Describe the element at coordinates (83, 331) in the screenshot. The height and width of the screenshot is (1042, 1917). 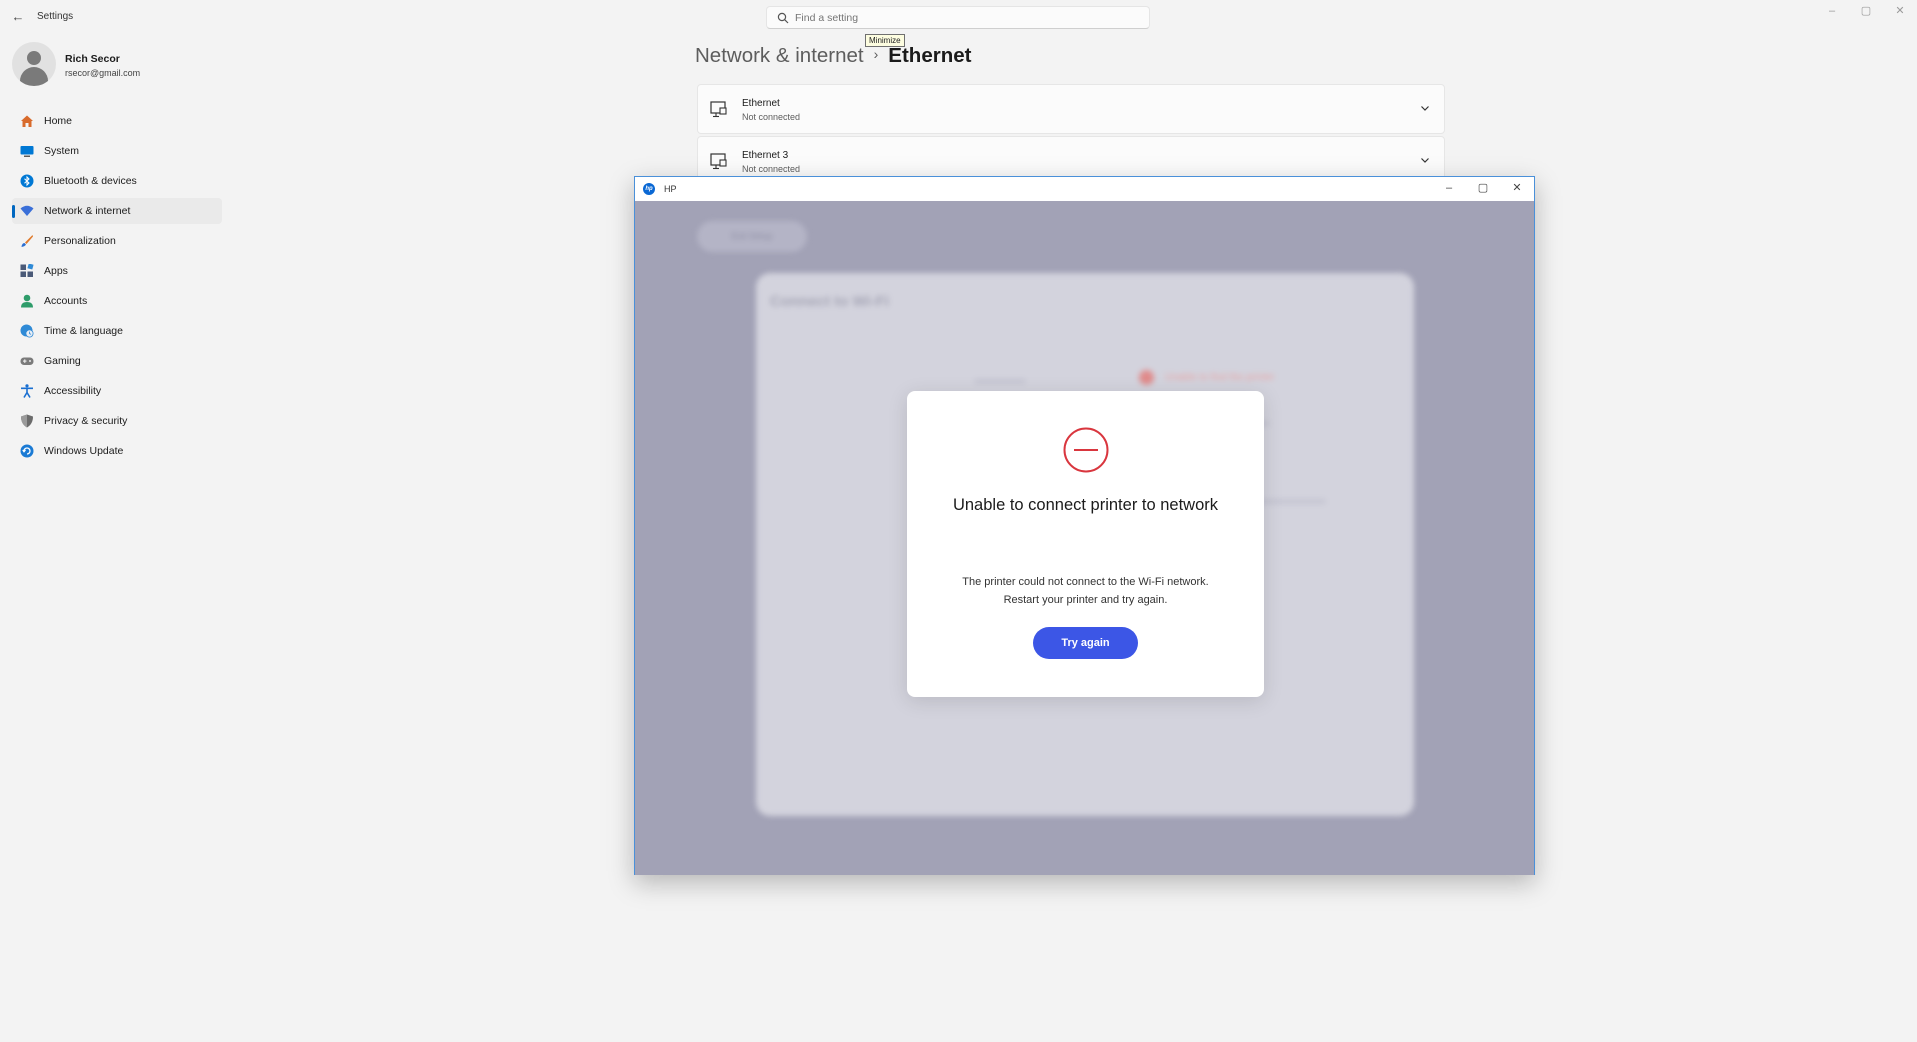
I see `sidebar-item-label: Time & language` at that location.